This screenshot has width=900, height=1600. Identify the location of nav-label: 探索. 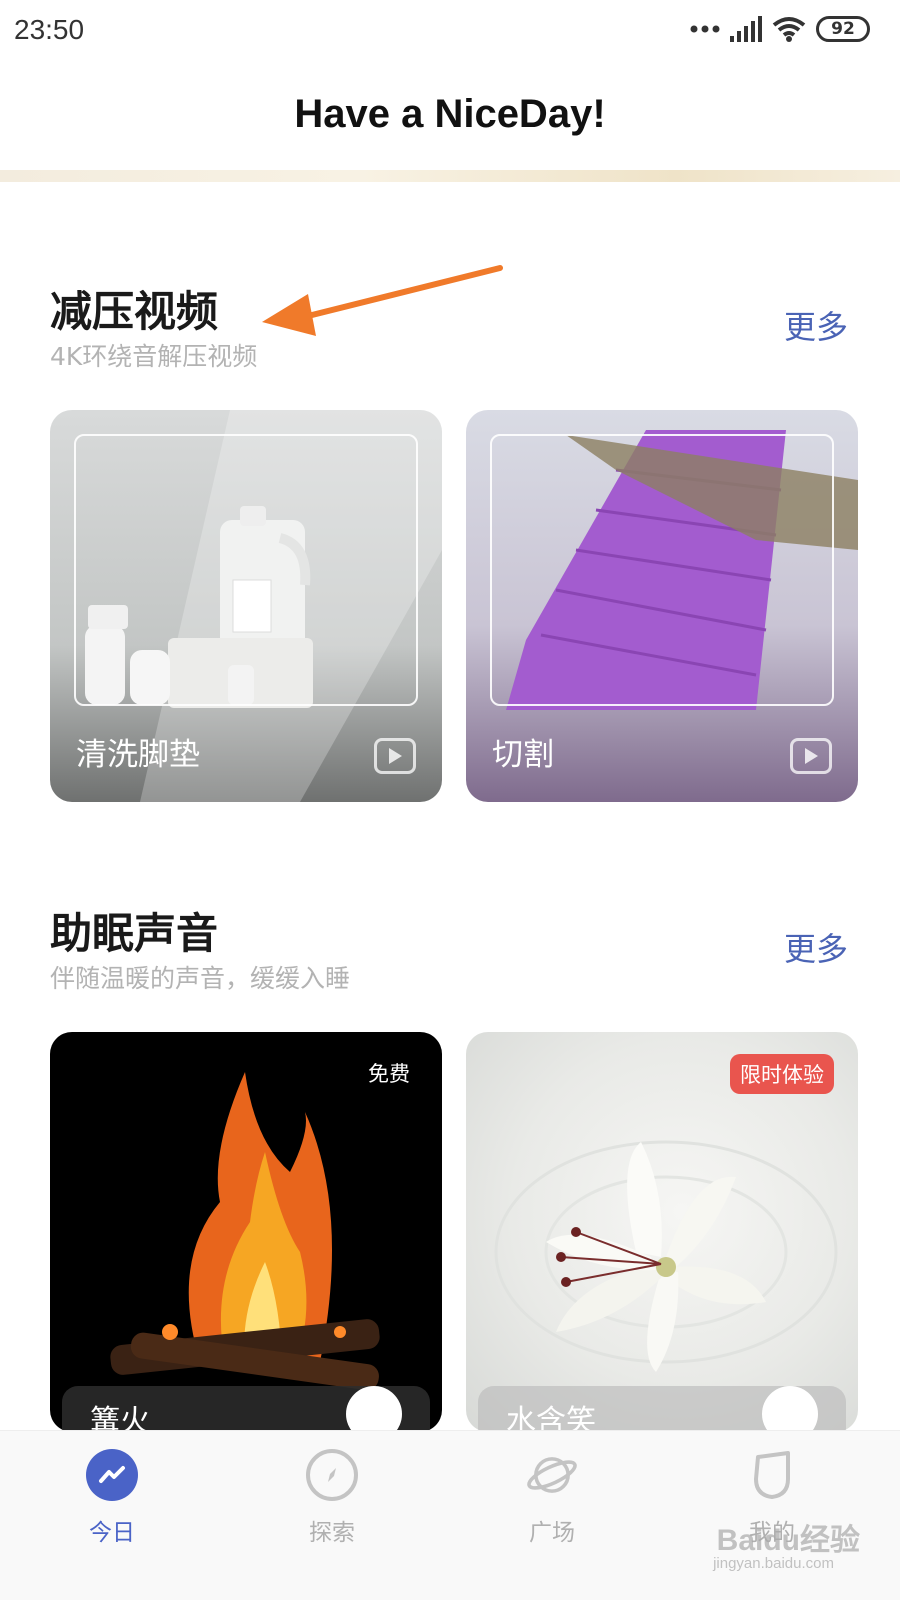
(332, 1533).